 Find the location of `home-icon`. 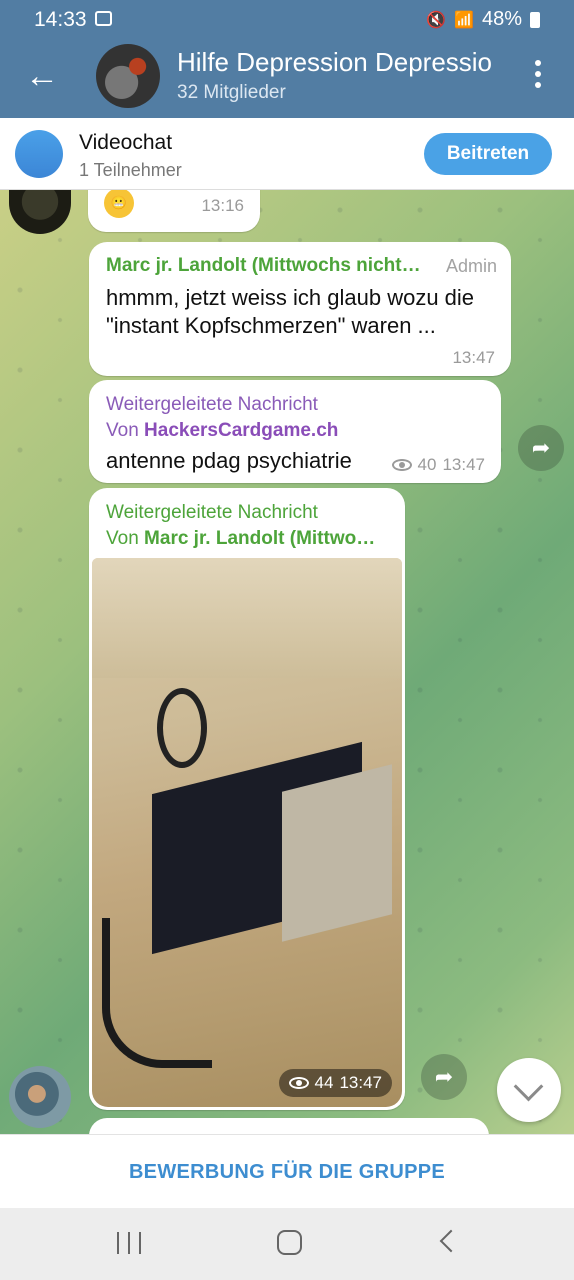

home-icon is located at coordinates (289, 1242).